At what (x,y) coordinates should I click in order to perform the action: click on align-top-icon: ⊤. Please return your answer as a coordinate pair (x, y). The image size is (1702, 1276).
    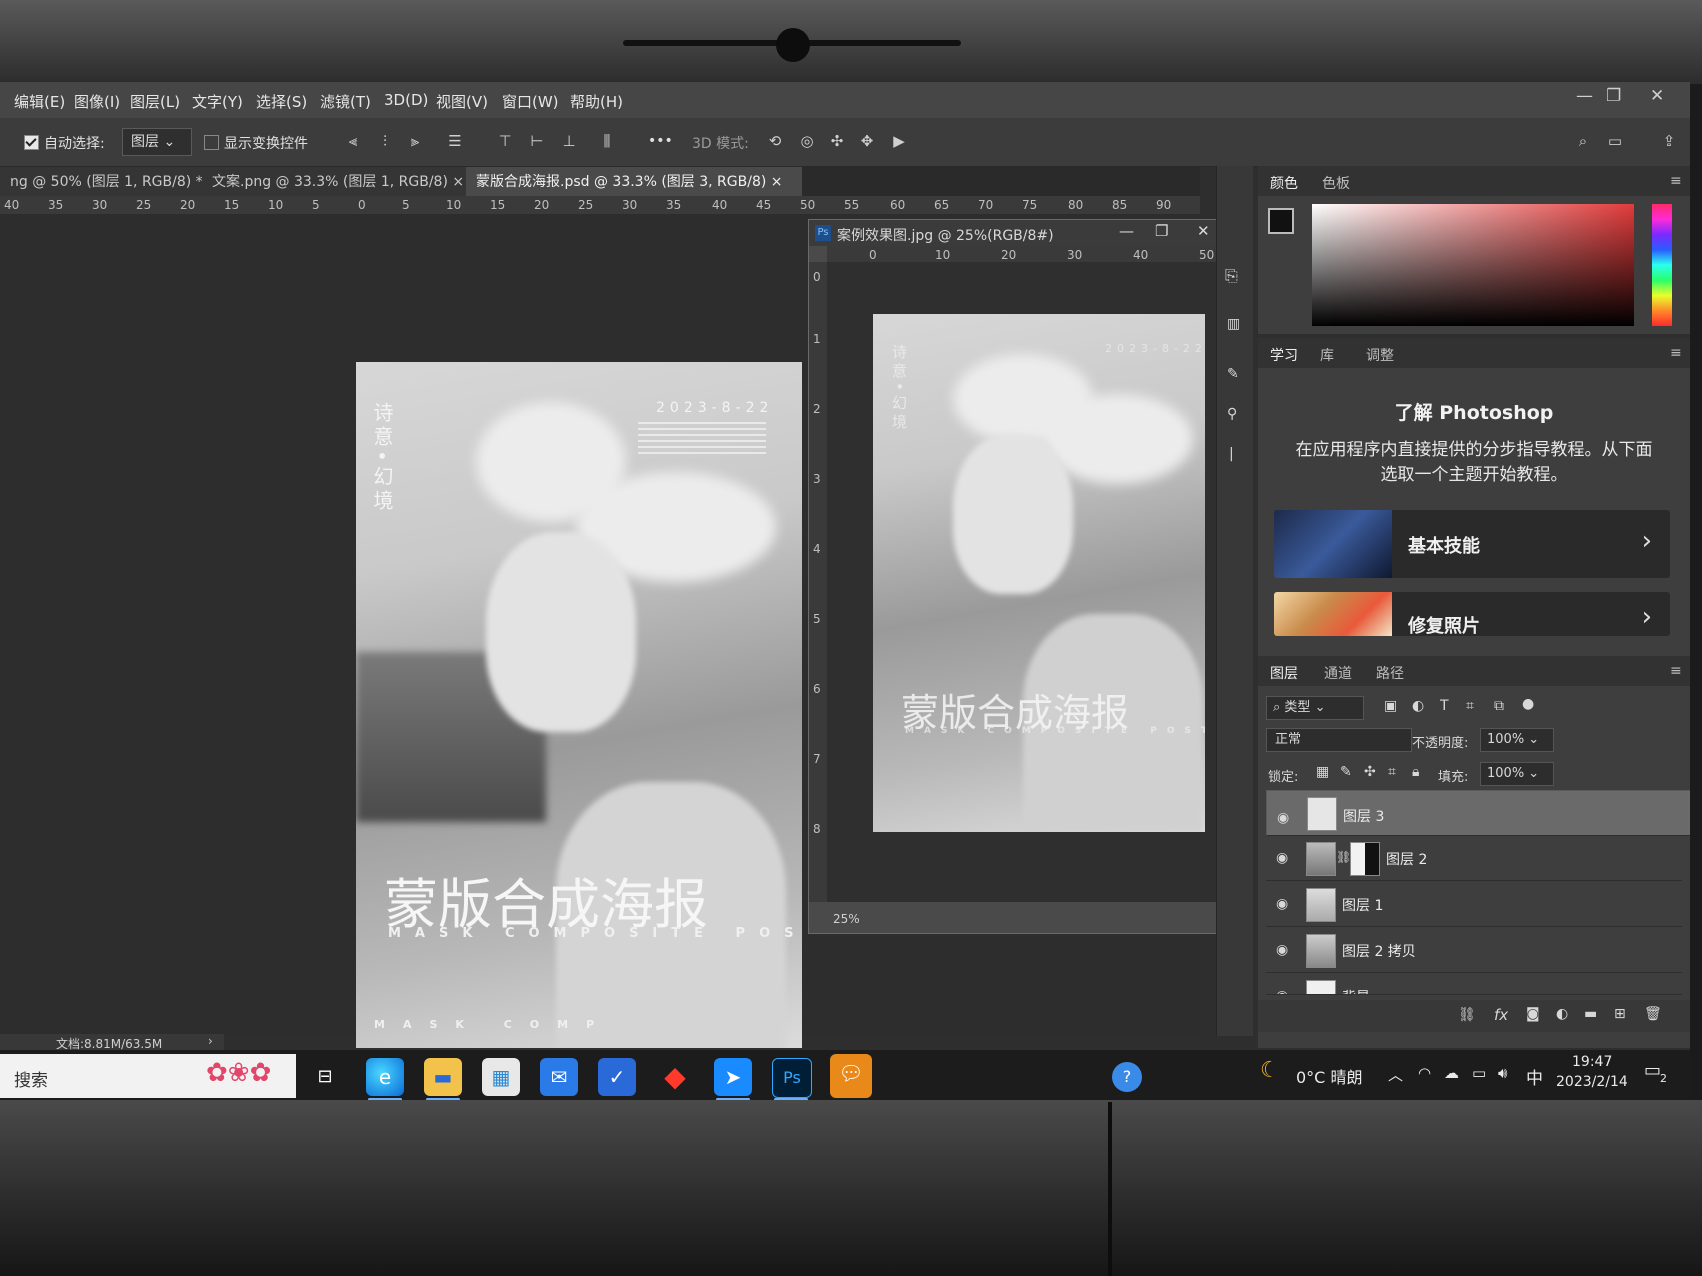
    Looking at the image, I should click on (505, 141).